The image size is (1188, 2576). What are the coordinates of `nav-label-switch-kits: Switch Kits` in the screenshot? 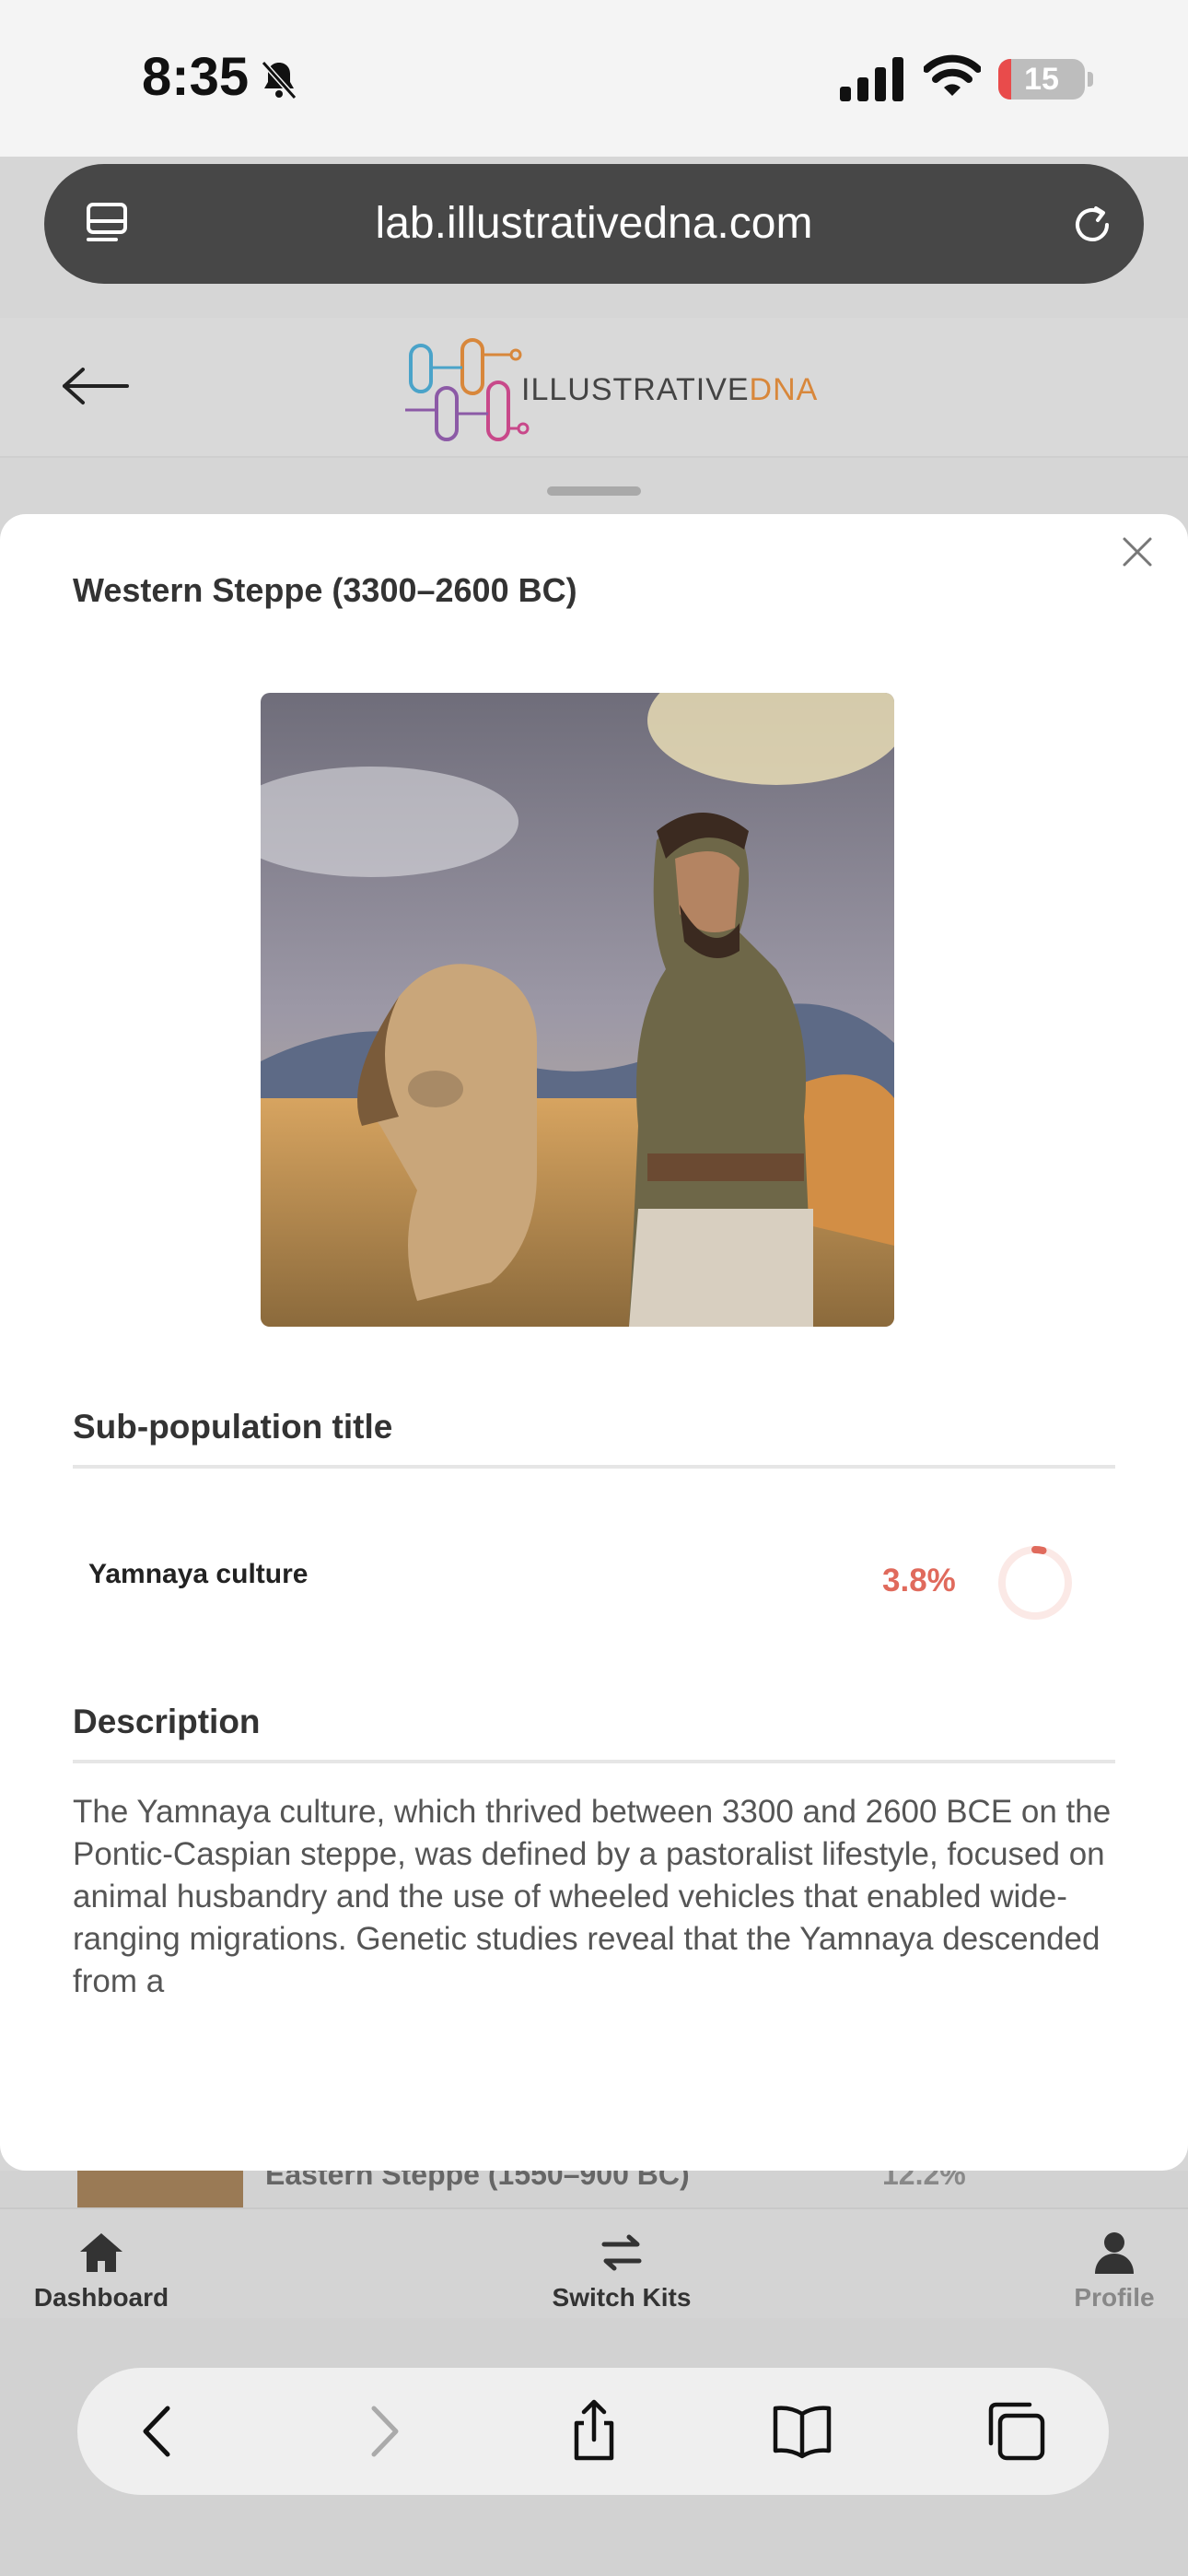 It's located at (622, 2297).